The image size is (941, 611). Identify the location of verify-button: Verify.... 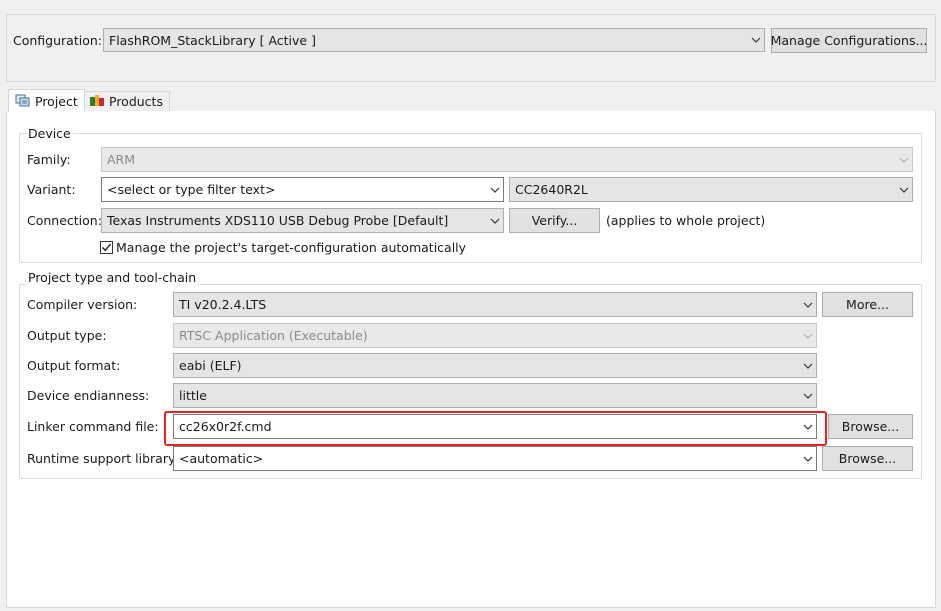
(554, 220).